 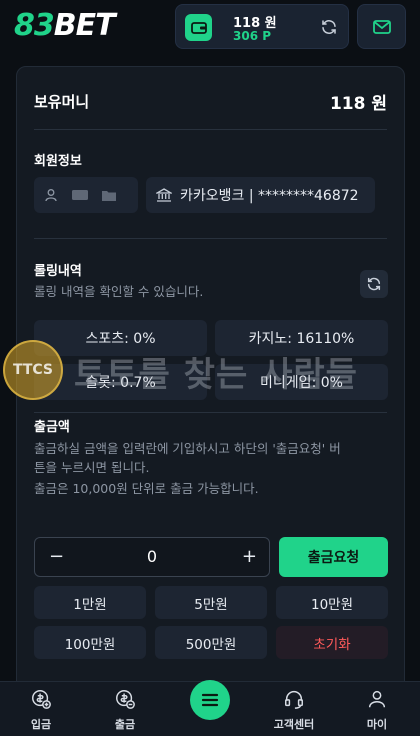 What do you see at coordinates (41, 699) in the screenshot?
I see `deposit-icon` at bounding box center [41, 699].